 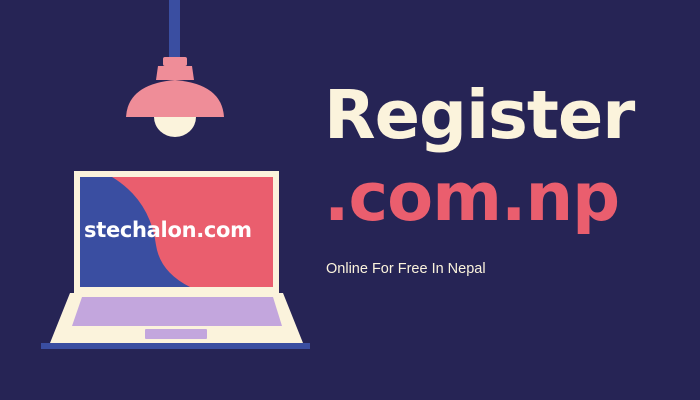 What do you see at coordinates (406, 269) in the screenshot?
I see `tagline: Online For Free In Nepal` at bounding box center [406, 269].